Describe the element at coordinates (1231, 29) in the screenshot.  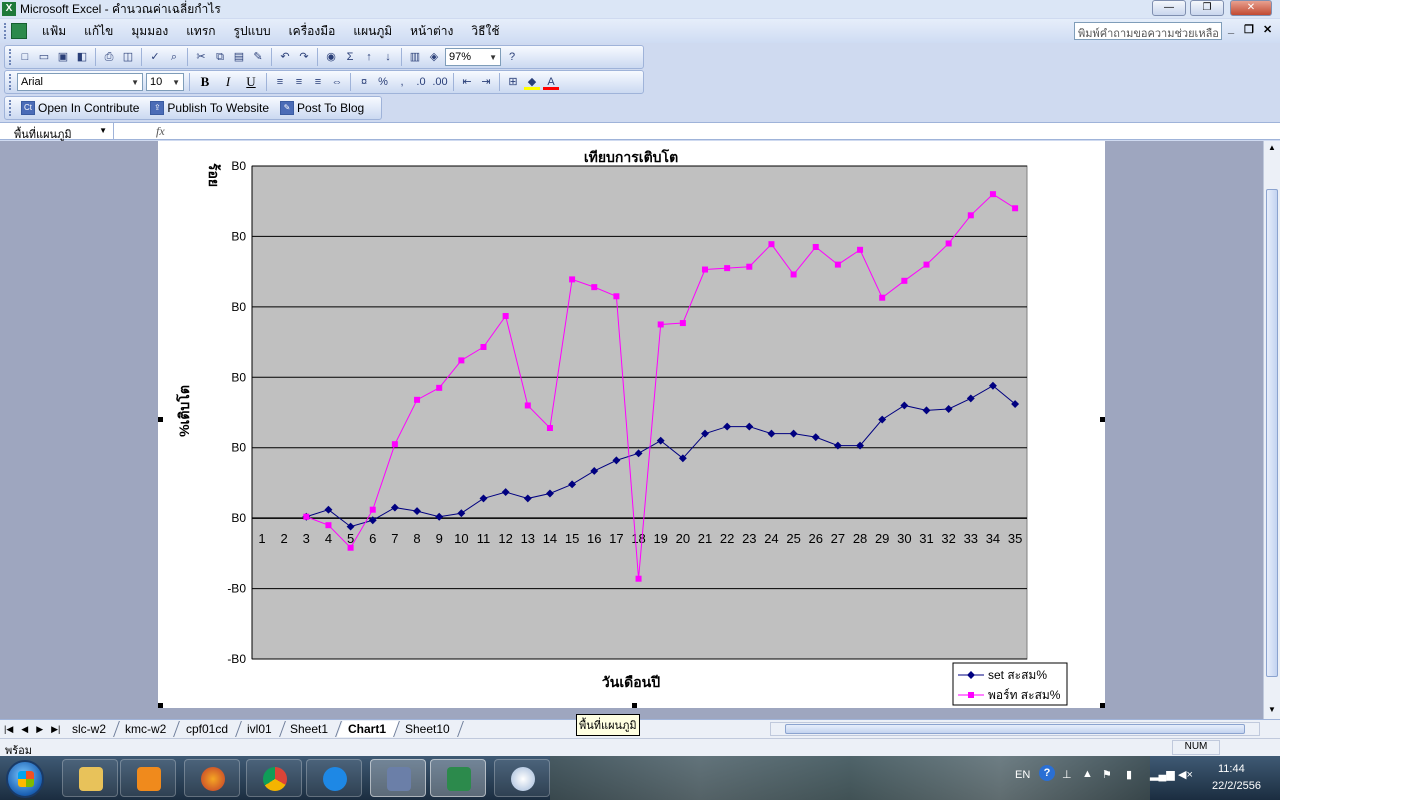
I see `doc-minimize-button: _` at that location.